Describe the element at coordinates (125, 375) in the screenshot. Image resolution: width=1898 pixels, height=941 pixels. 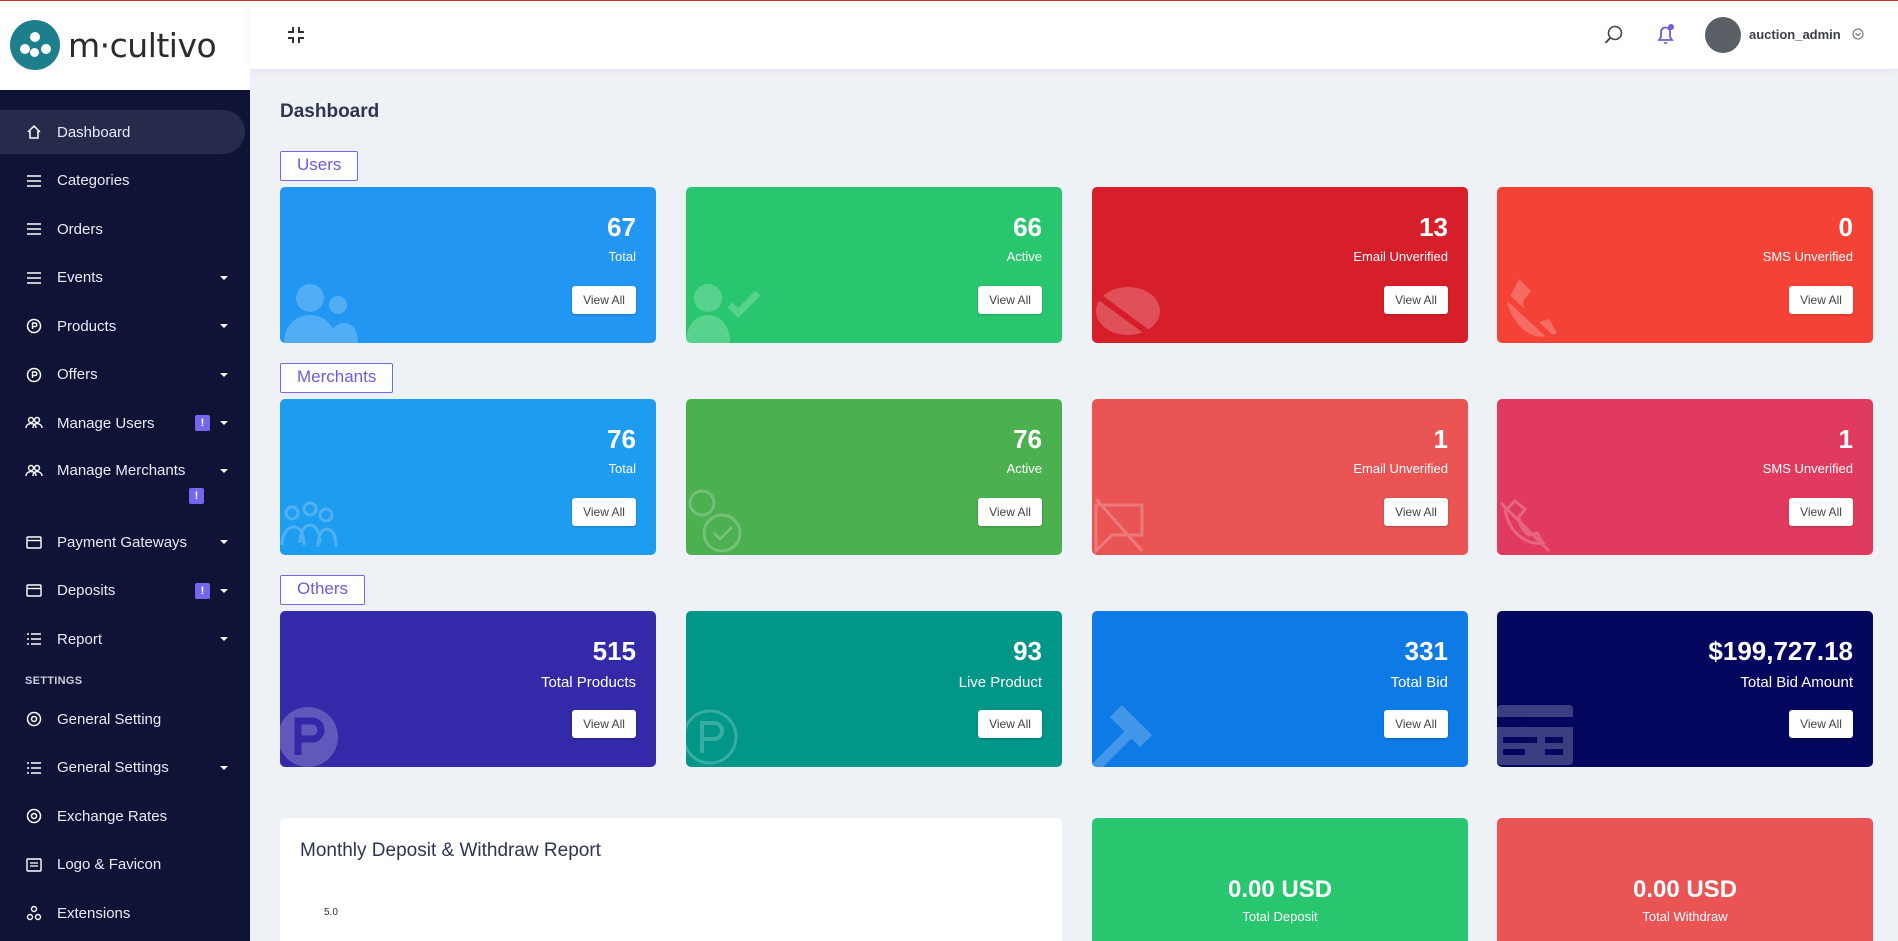
I see `sidebar-item-offers: Offers` at that location.